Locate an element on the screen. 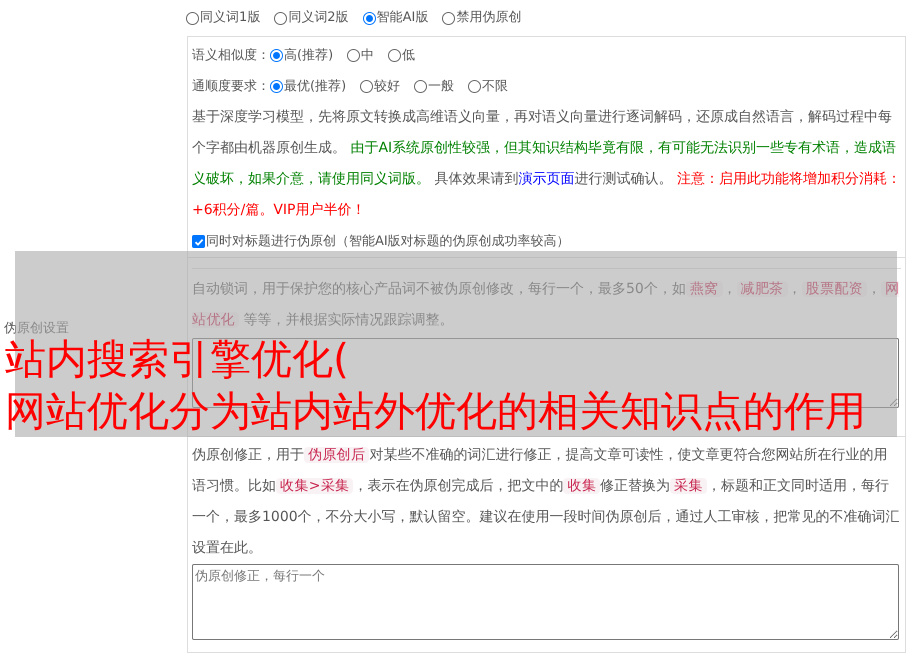  corrections-description: 伪原创修正，用于 伪原创后 对某些不准确的词汇进行修正，提高文章可读性，使文章更符合您网站所在行业的用语习惯。比如 收集>采集 ，表示在伪原创完成后，把文中的 收集 修正替换为 采集 ，标题和正文同时适用，每行一个，最多1000个，不分大小写，默认留空。建议在使用一段时间伪原创后，通过人工审核，把常见的不准确词汇设置在此。 is located at coordinates (546, 502).